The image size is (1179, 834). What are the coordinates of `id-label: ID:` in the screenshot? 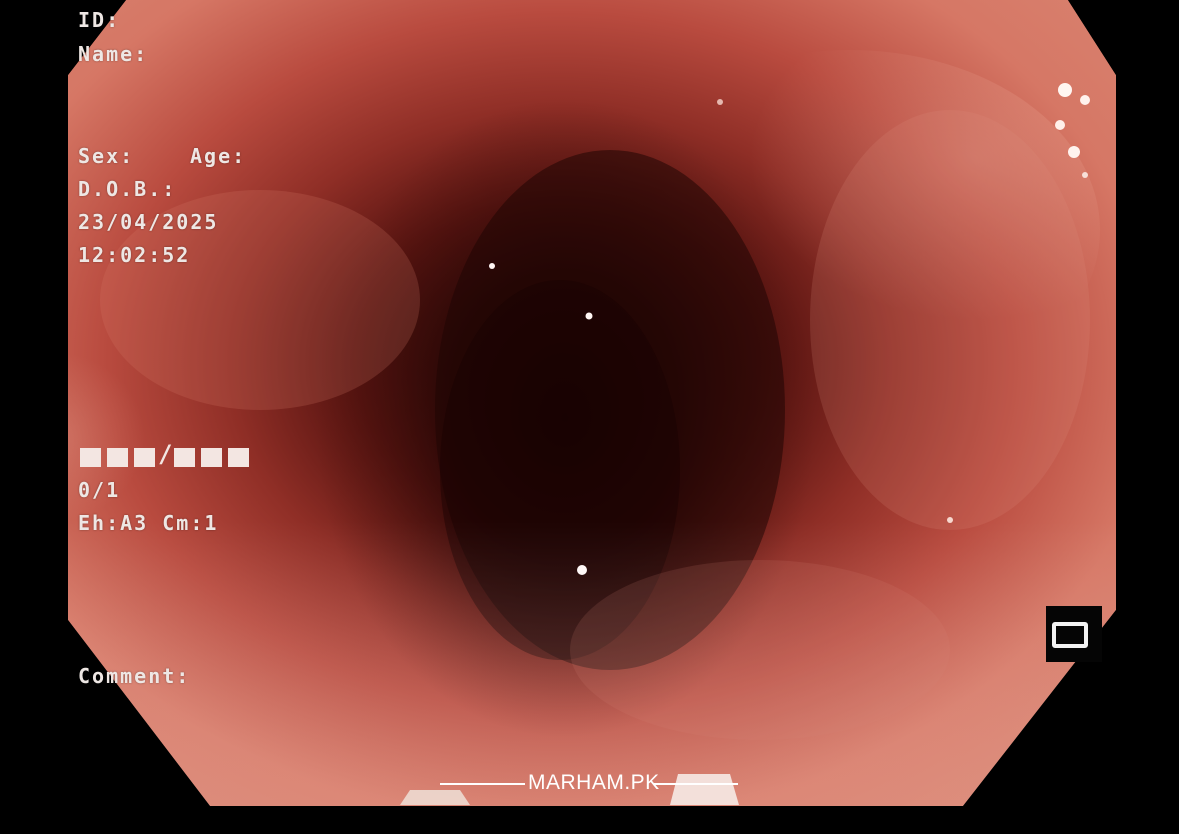 It's located at (99, 20).